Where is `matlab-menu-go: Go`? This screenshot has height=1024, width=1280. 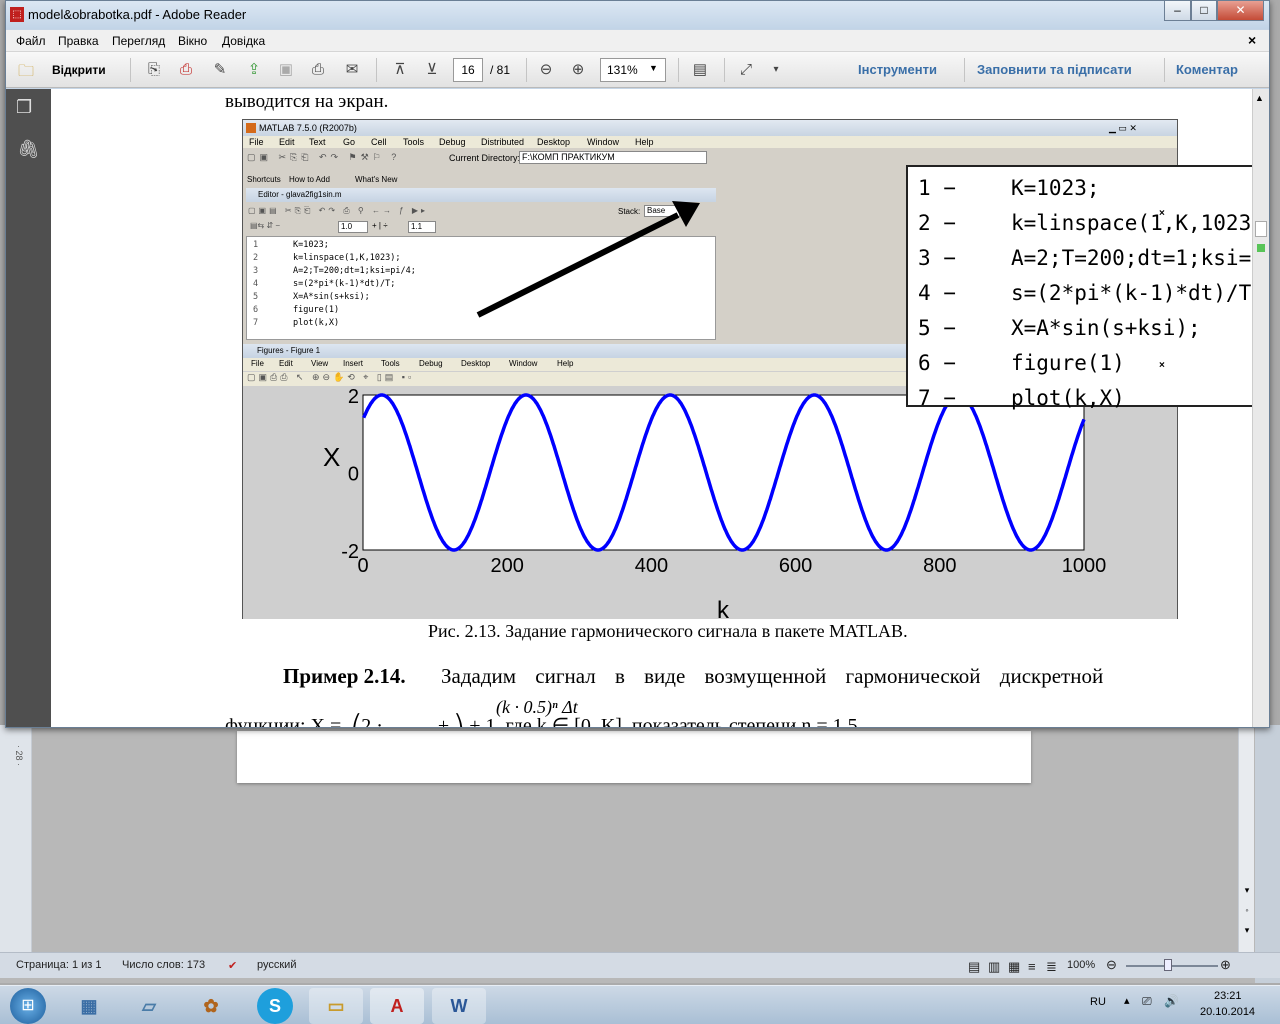
matlab-menu-go: Go is located at coordinates (349, 142).